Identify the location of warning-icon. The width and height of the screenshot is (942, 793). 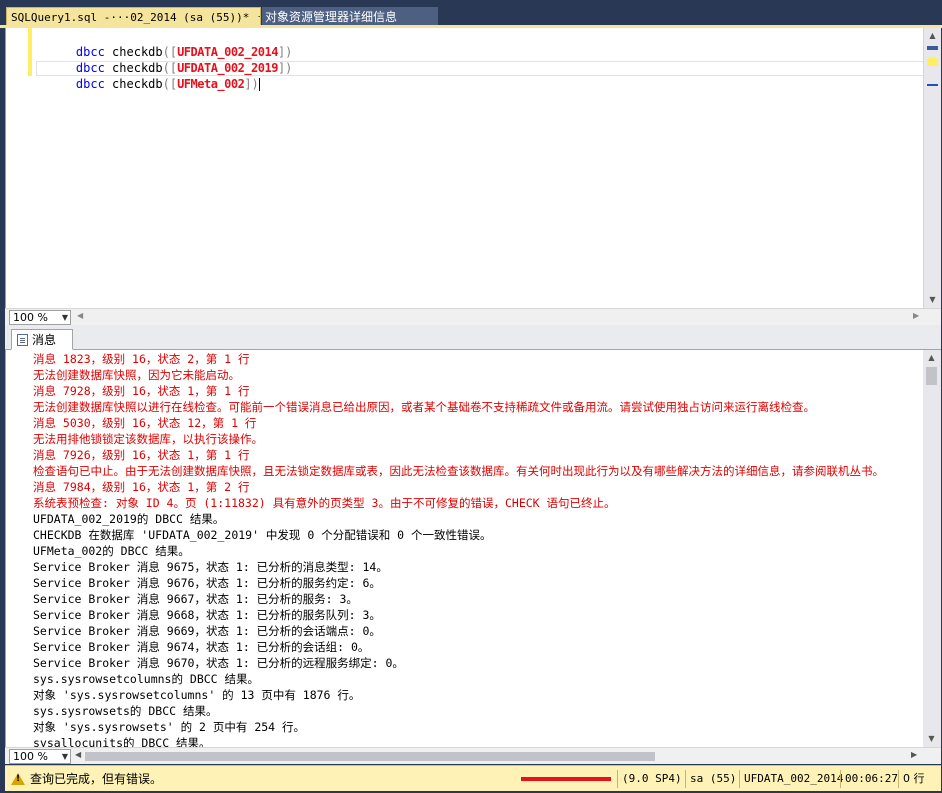
(18, 778).